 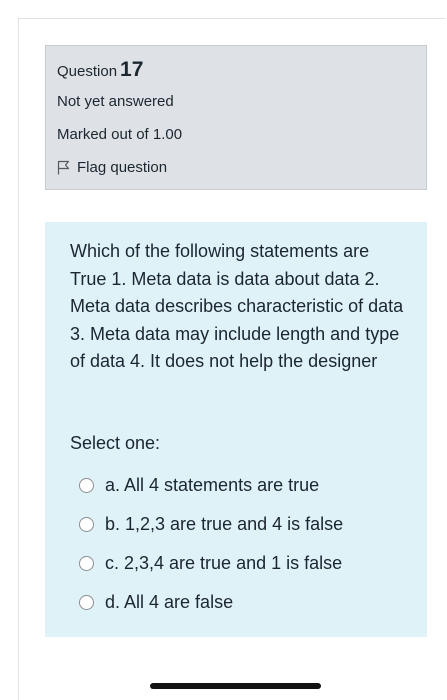 I want to click on radio-button-a, so click(x=86, y=485).